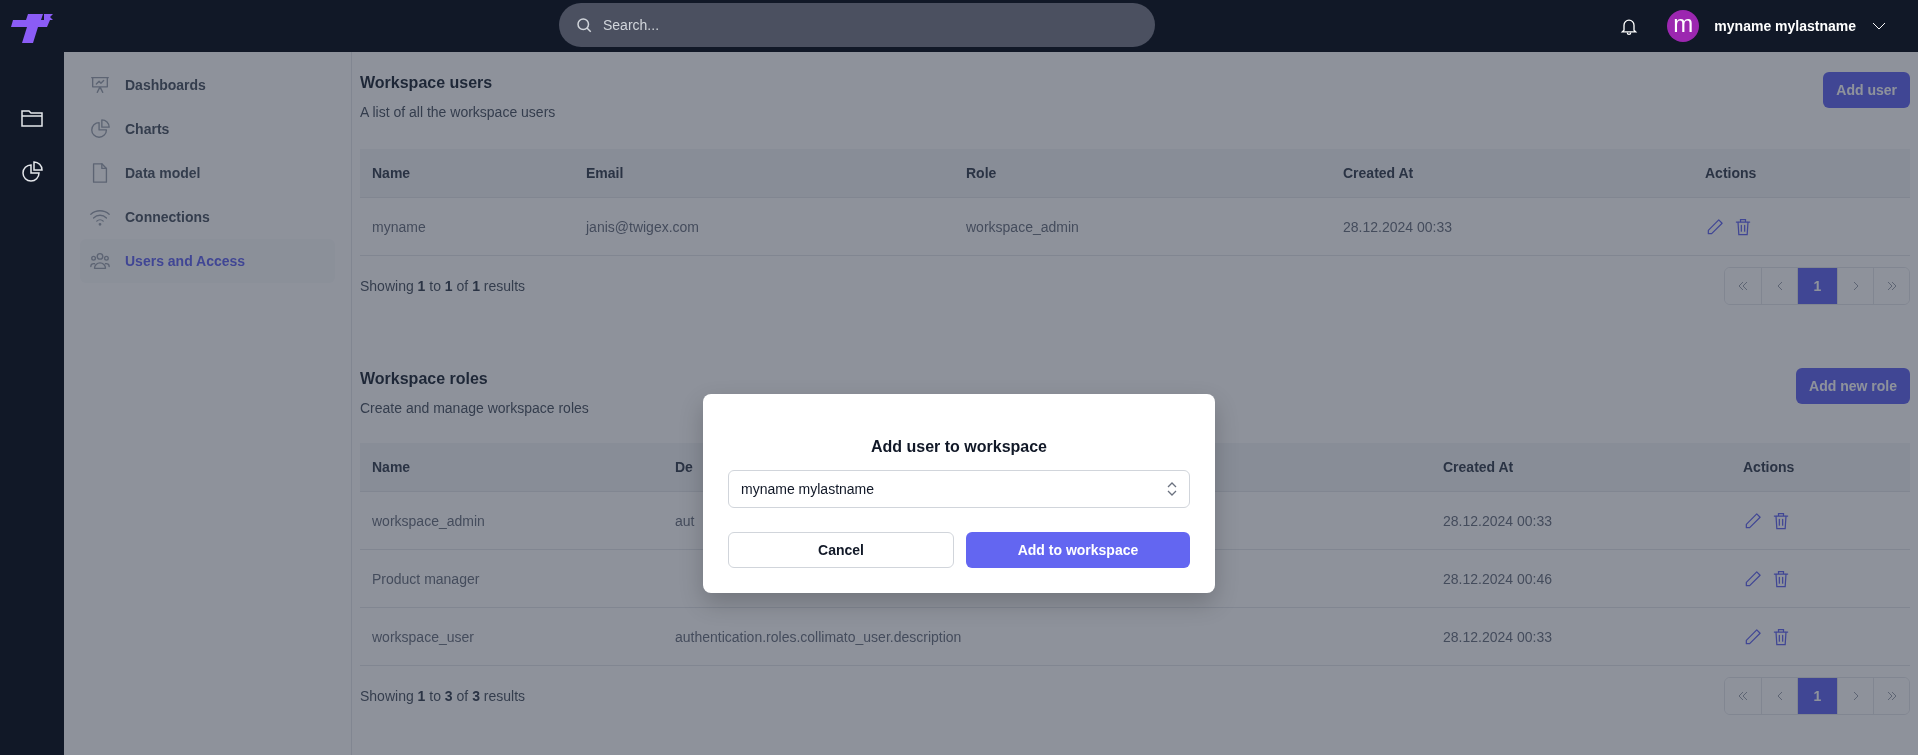  I want to click on sidebar-item: Dashboards, so click(207, 85).